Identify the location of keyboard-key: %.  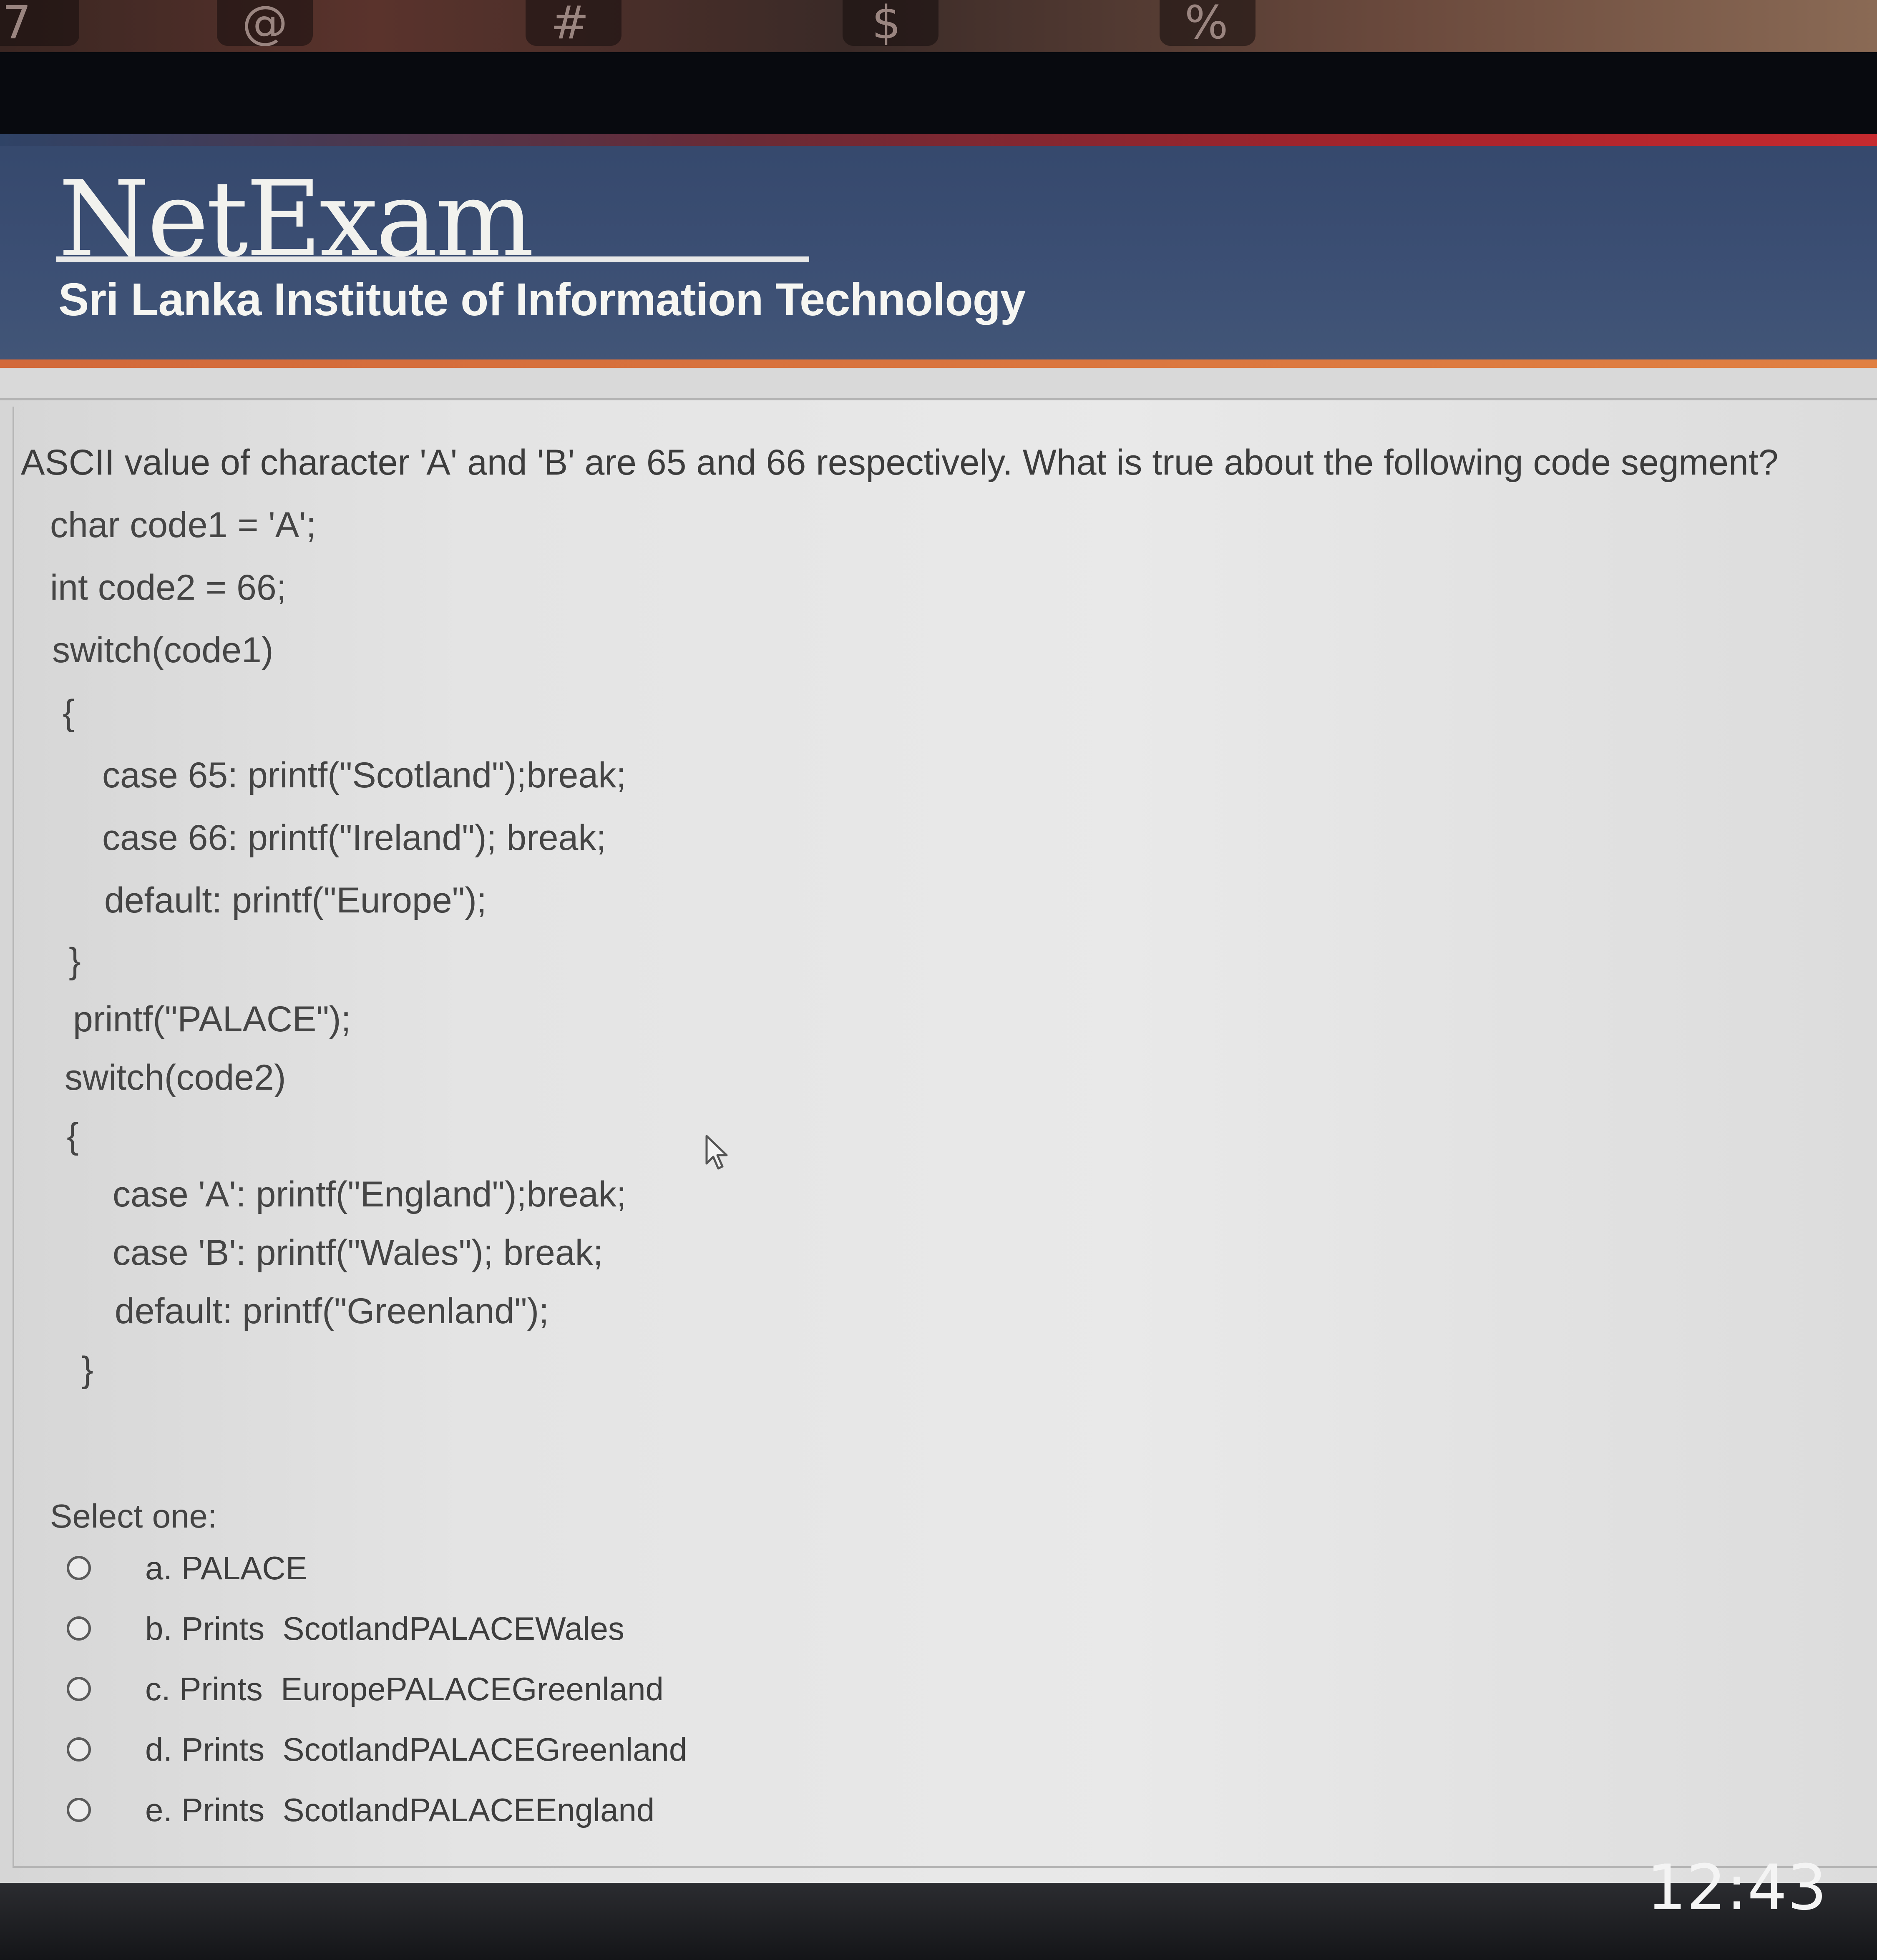
(1208, 24).